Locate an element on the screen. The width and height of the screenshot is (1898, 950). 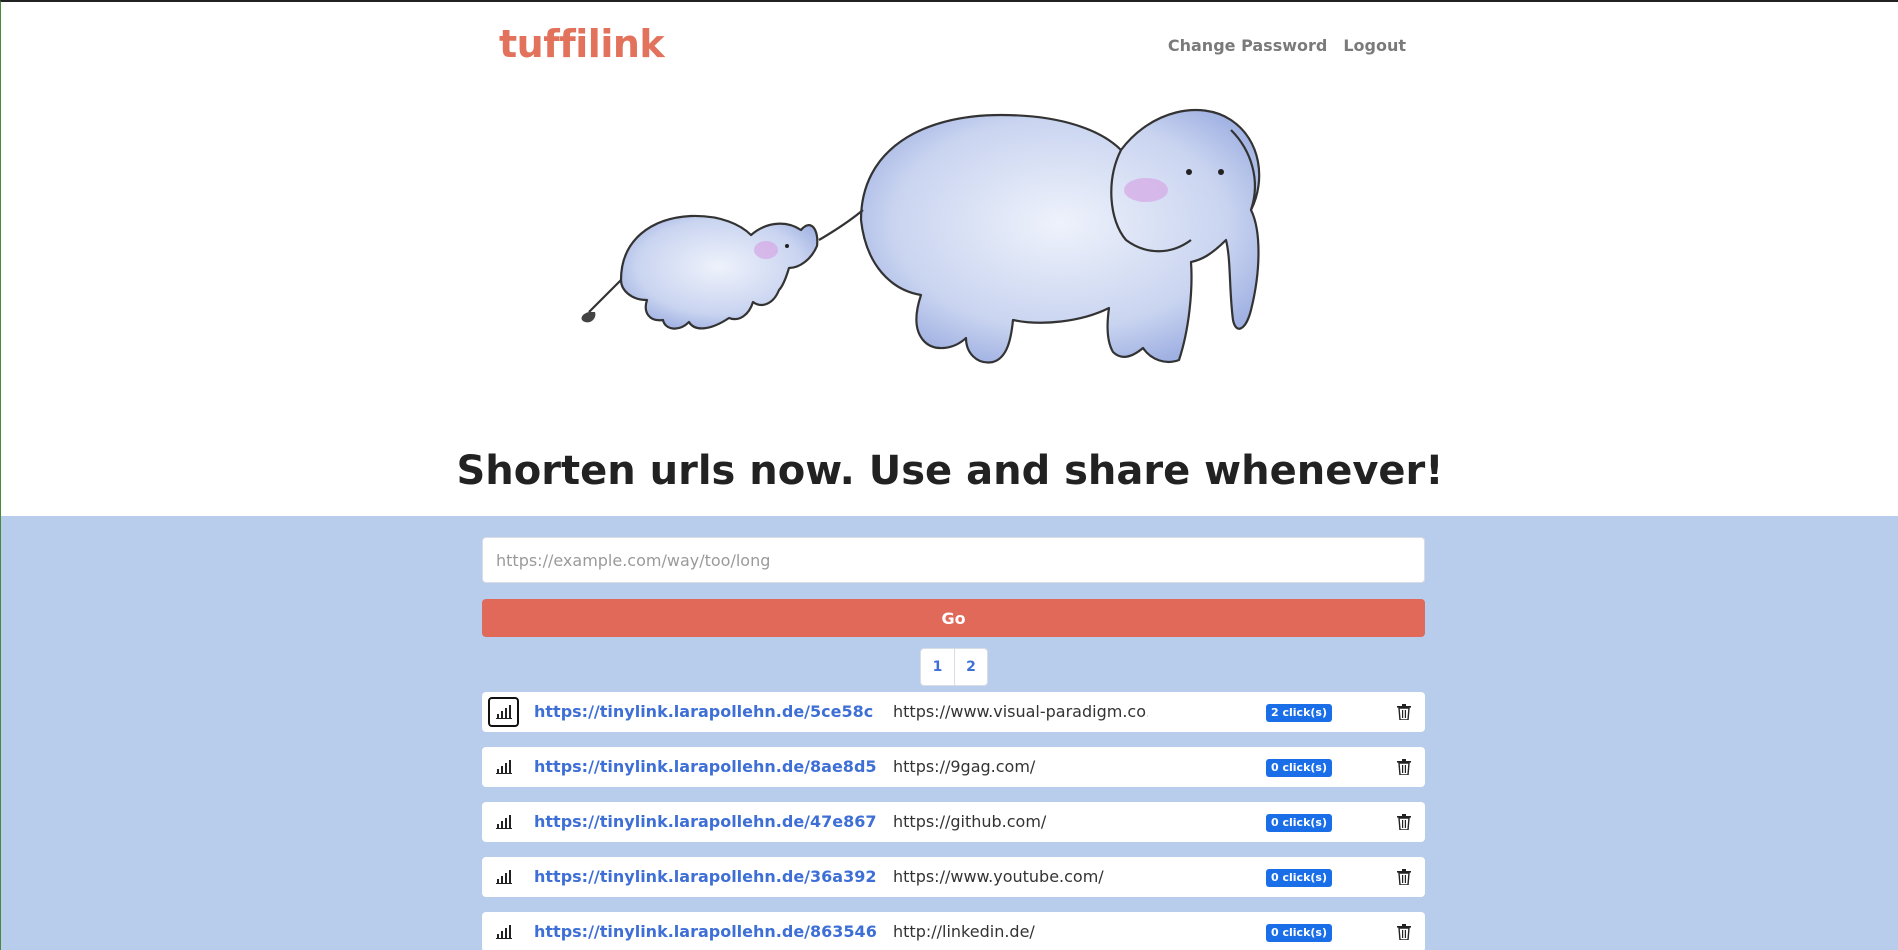
change-password-link: Change Password is located at coordinates (1247, 45).